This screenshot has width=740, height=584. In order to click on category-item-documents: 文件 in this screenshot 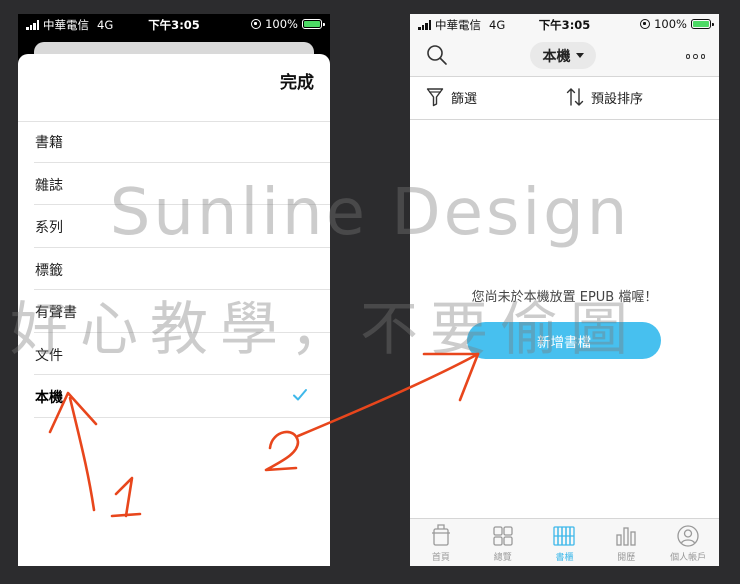, I will do `click(182, 354)`.